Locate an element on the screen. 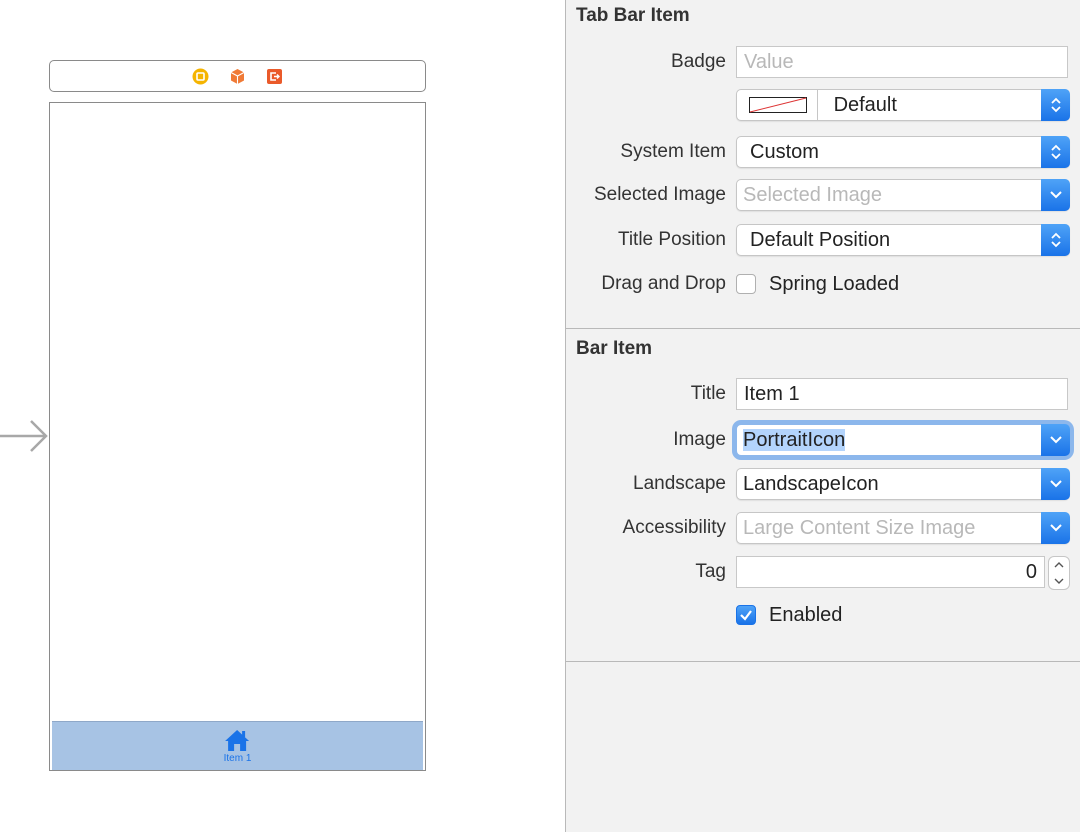 The height and width of the screenshot is (832, 1080). system-item-label: System Item is located at coordinates (673, 151).